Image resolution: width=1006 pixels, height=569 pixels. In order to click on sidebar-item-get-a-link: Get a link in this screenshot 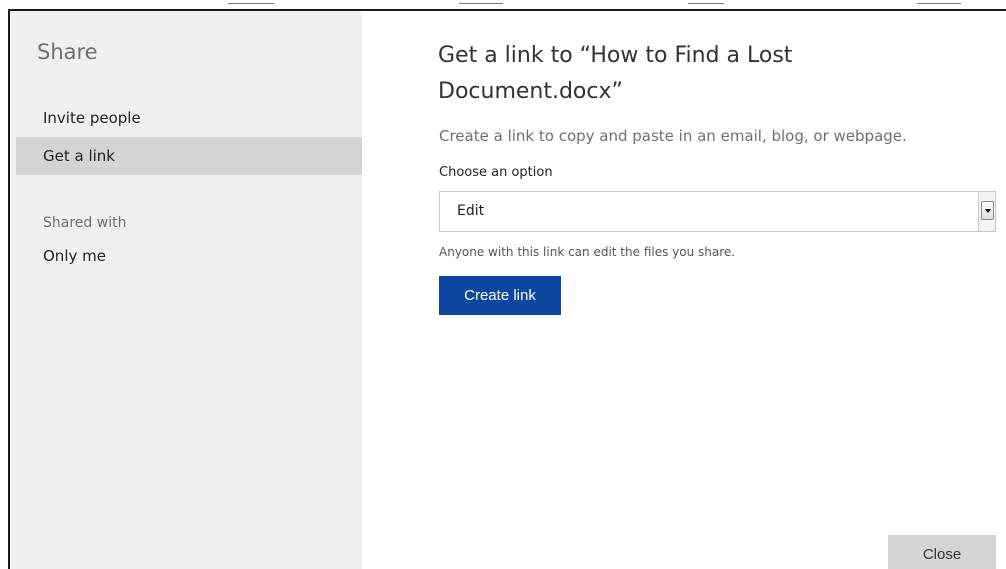, I will do `click(189, 156)`.